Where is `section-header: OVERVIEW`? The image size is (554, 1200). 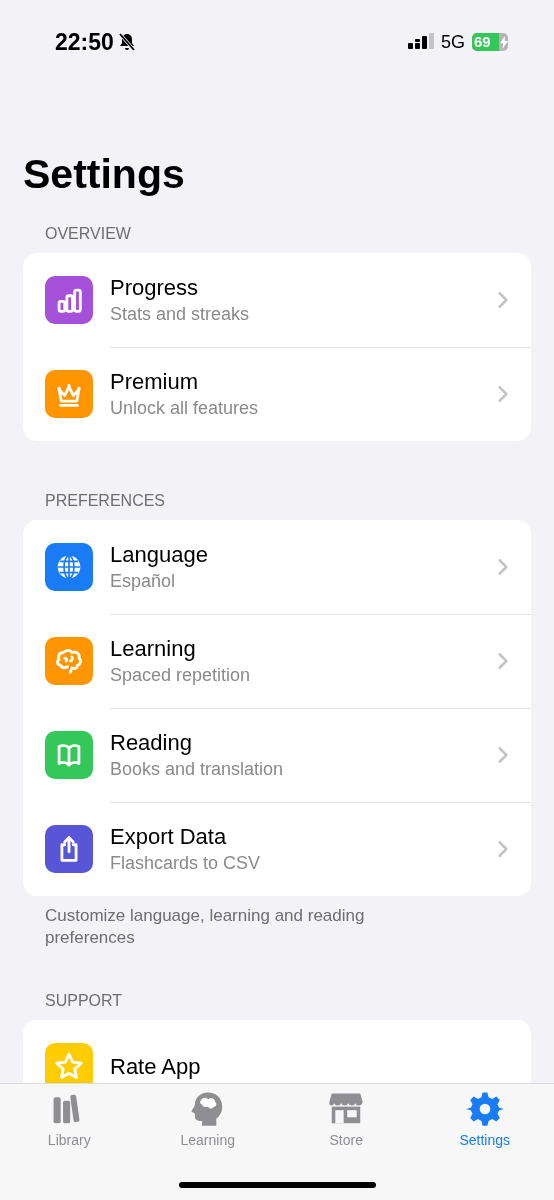
section-header: OVERVIEW is located at coordinates (88, 234).